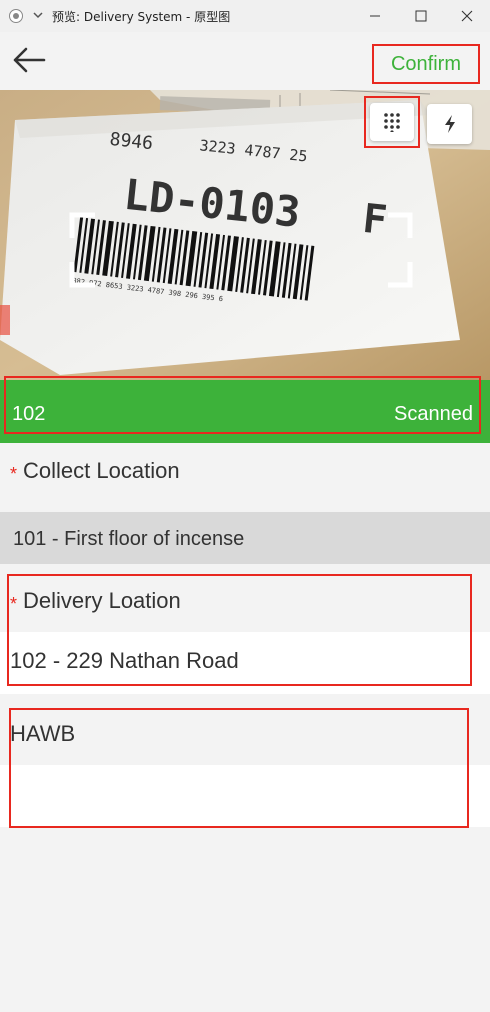 This screenshot has height=1012, width=490. Describe the element at coordinates (245, 16) in the screenshot. I see `window-titlebar: 预览: Delivery System - 原型图` at that location.